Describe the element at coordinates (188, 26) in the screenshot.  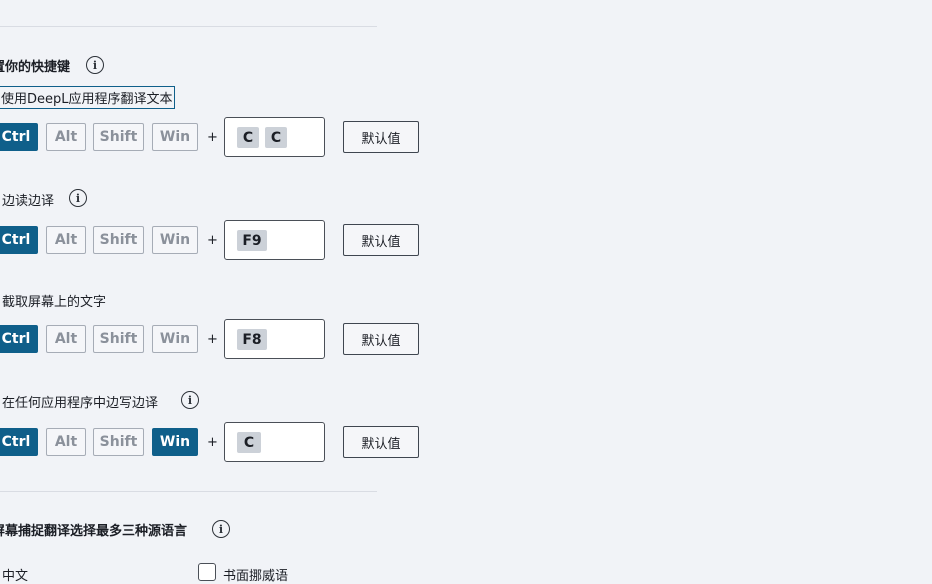
I see `divider-top` at that location.